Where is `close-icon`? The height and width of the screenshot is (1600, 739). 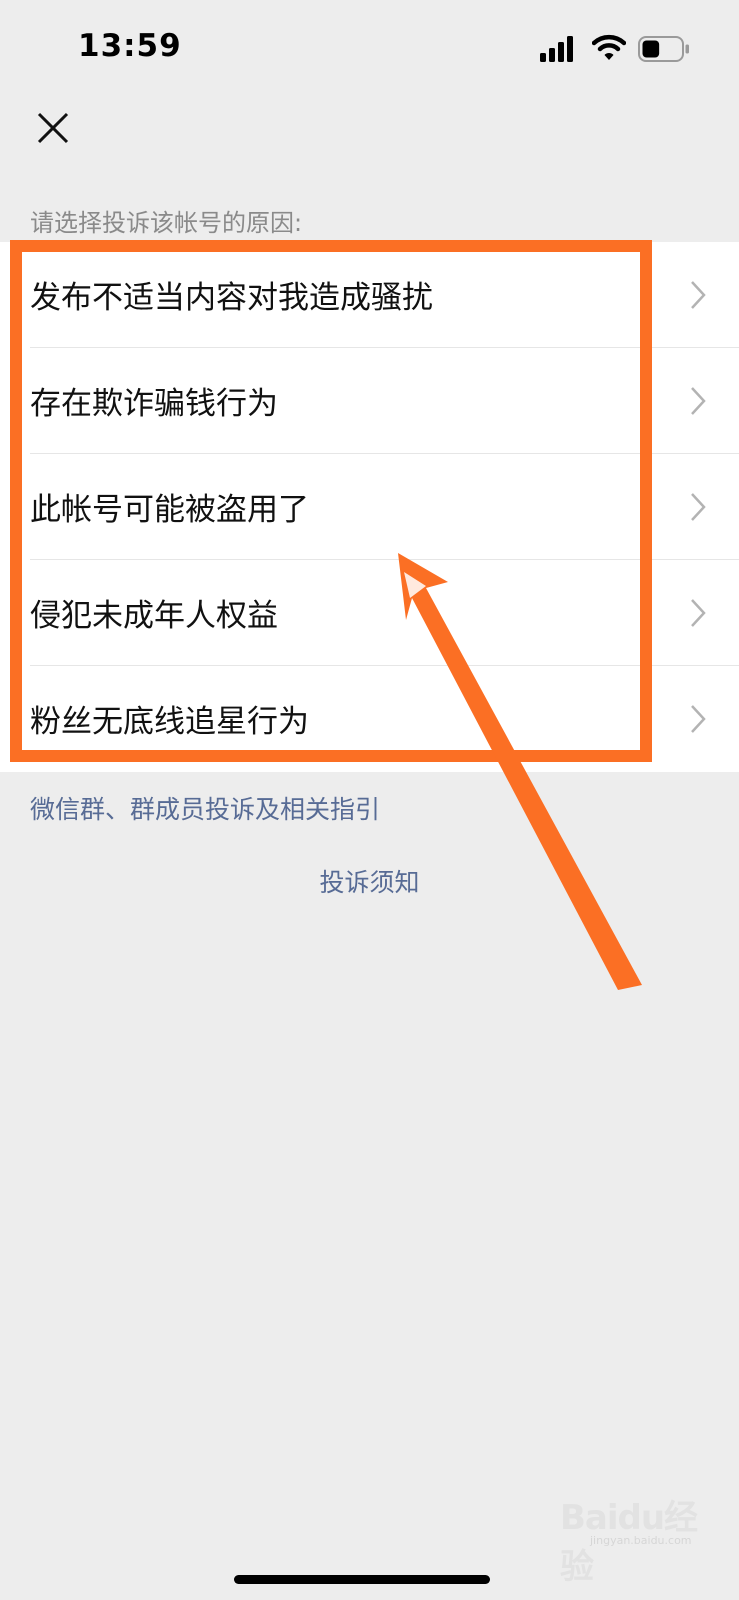 close-icon is located at coordinates (53, 128).